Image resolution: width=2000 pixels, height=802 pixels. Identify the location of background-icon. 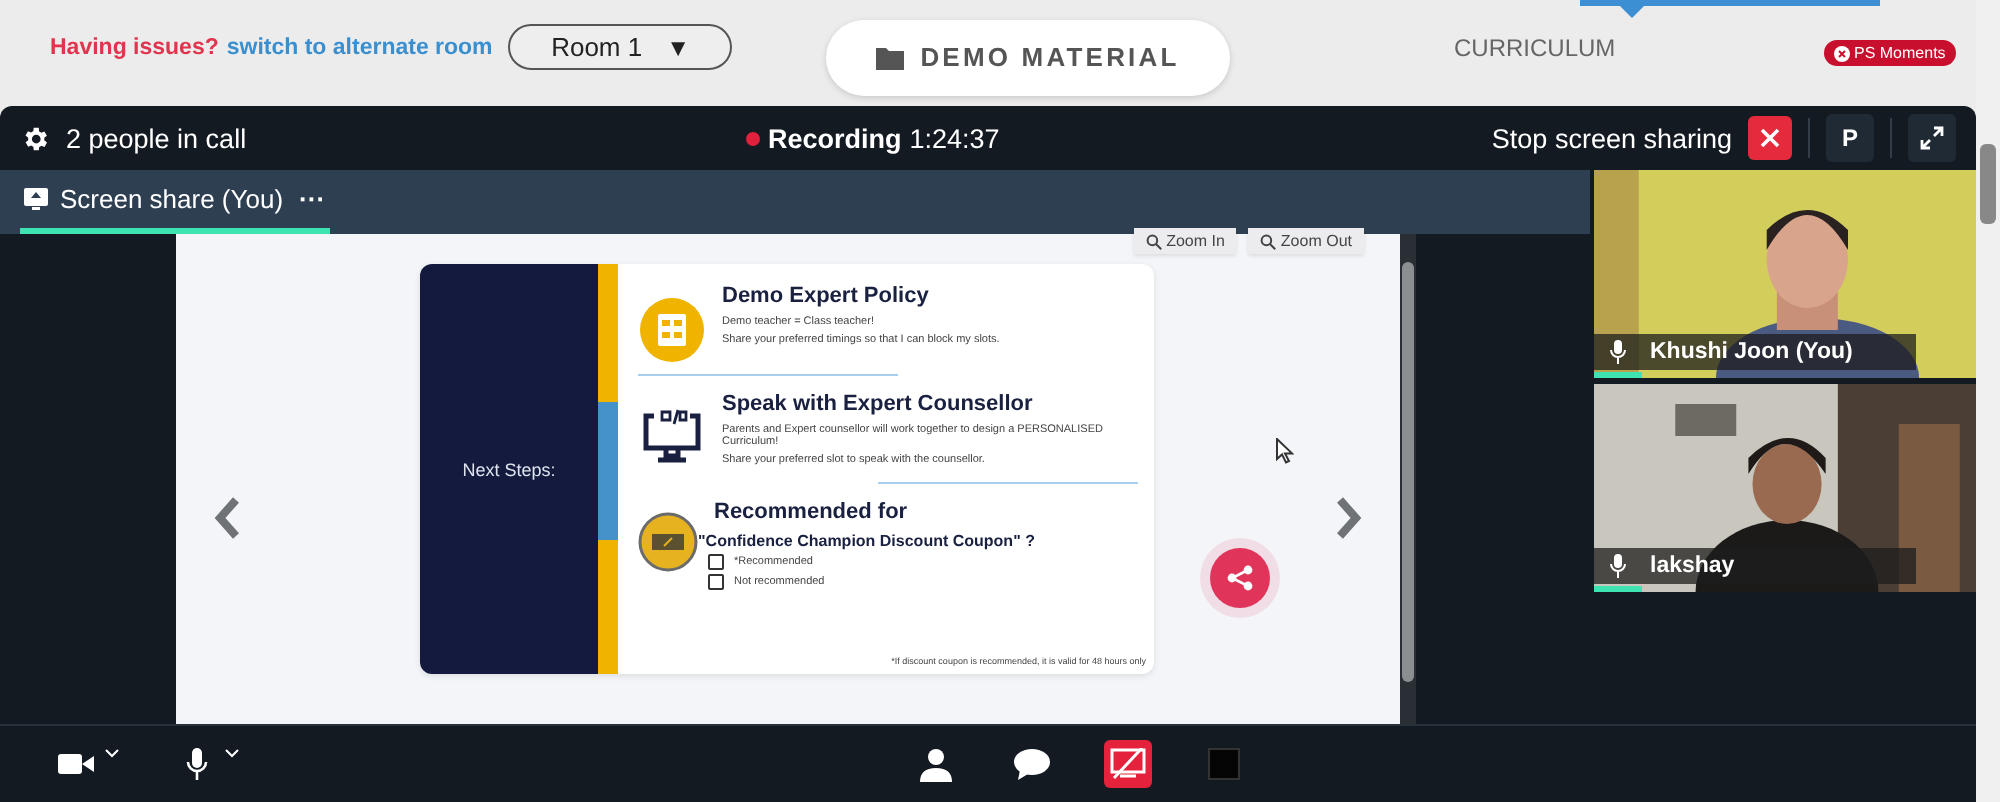
(1224, 764).